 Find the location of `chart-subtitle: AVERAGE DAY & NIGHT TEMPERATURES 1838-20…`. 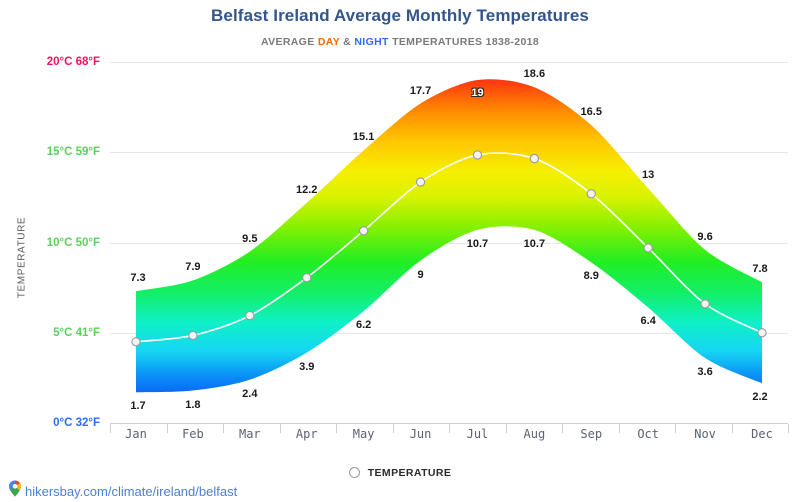

chart-subtitle: AVERAGE DAY & NIGHT TEMPERATURES 1838-20… is located at coordinates (400, 42).